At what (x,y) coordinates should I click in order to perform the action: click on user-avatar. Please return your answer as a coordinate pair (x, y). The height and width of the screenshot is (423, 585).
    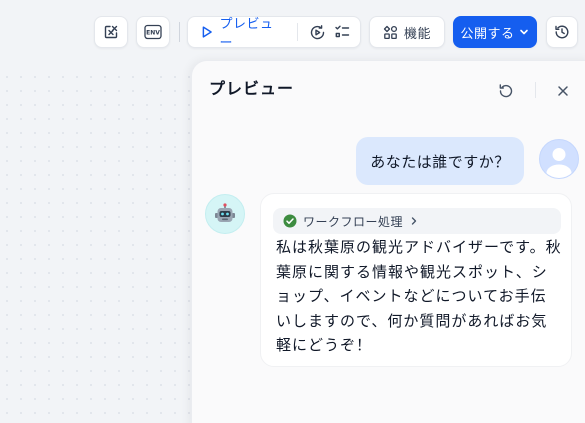
    Looking at the image, I should click on (559, 159).